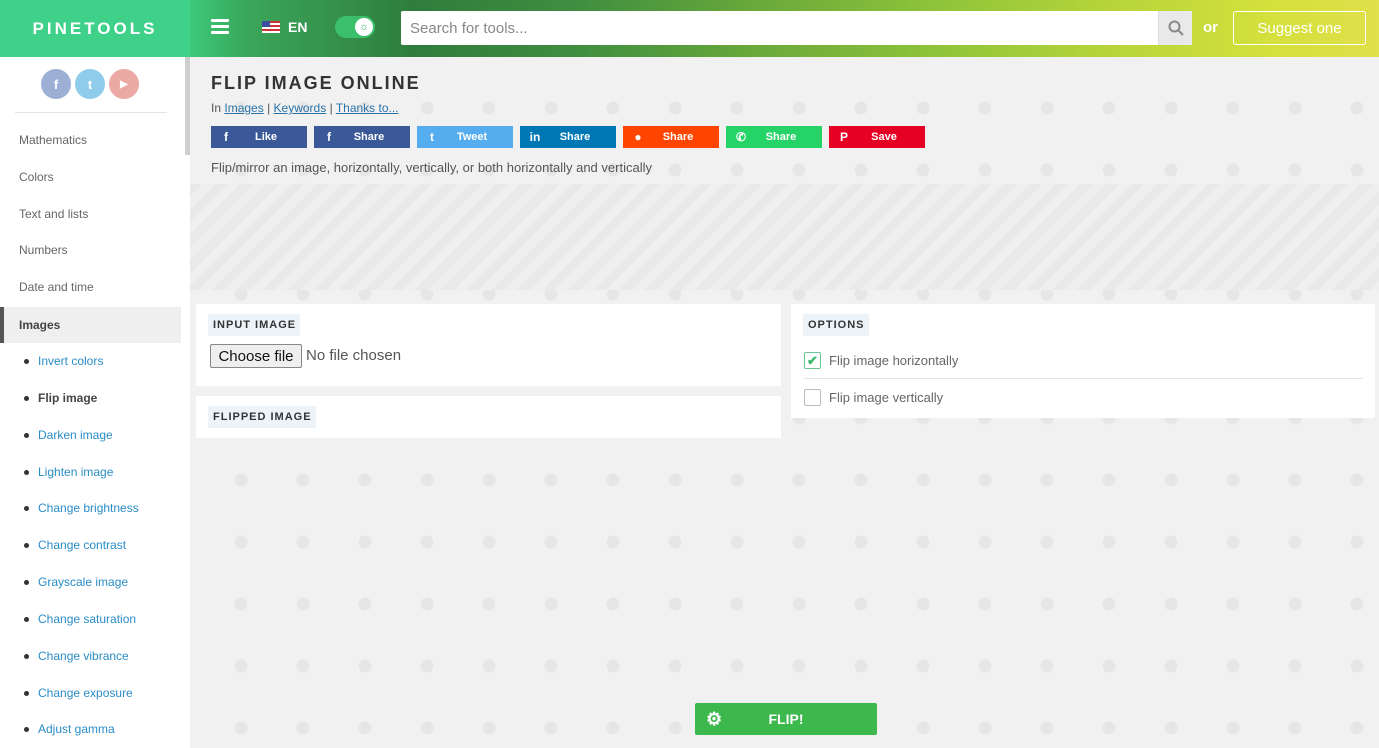 The width and height of the screenshot is (1379, 748). I want to click on twitter-icon: t, so click(90, 84).